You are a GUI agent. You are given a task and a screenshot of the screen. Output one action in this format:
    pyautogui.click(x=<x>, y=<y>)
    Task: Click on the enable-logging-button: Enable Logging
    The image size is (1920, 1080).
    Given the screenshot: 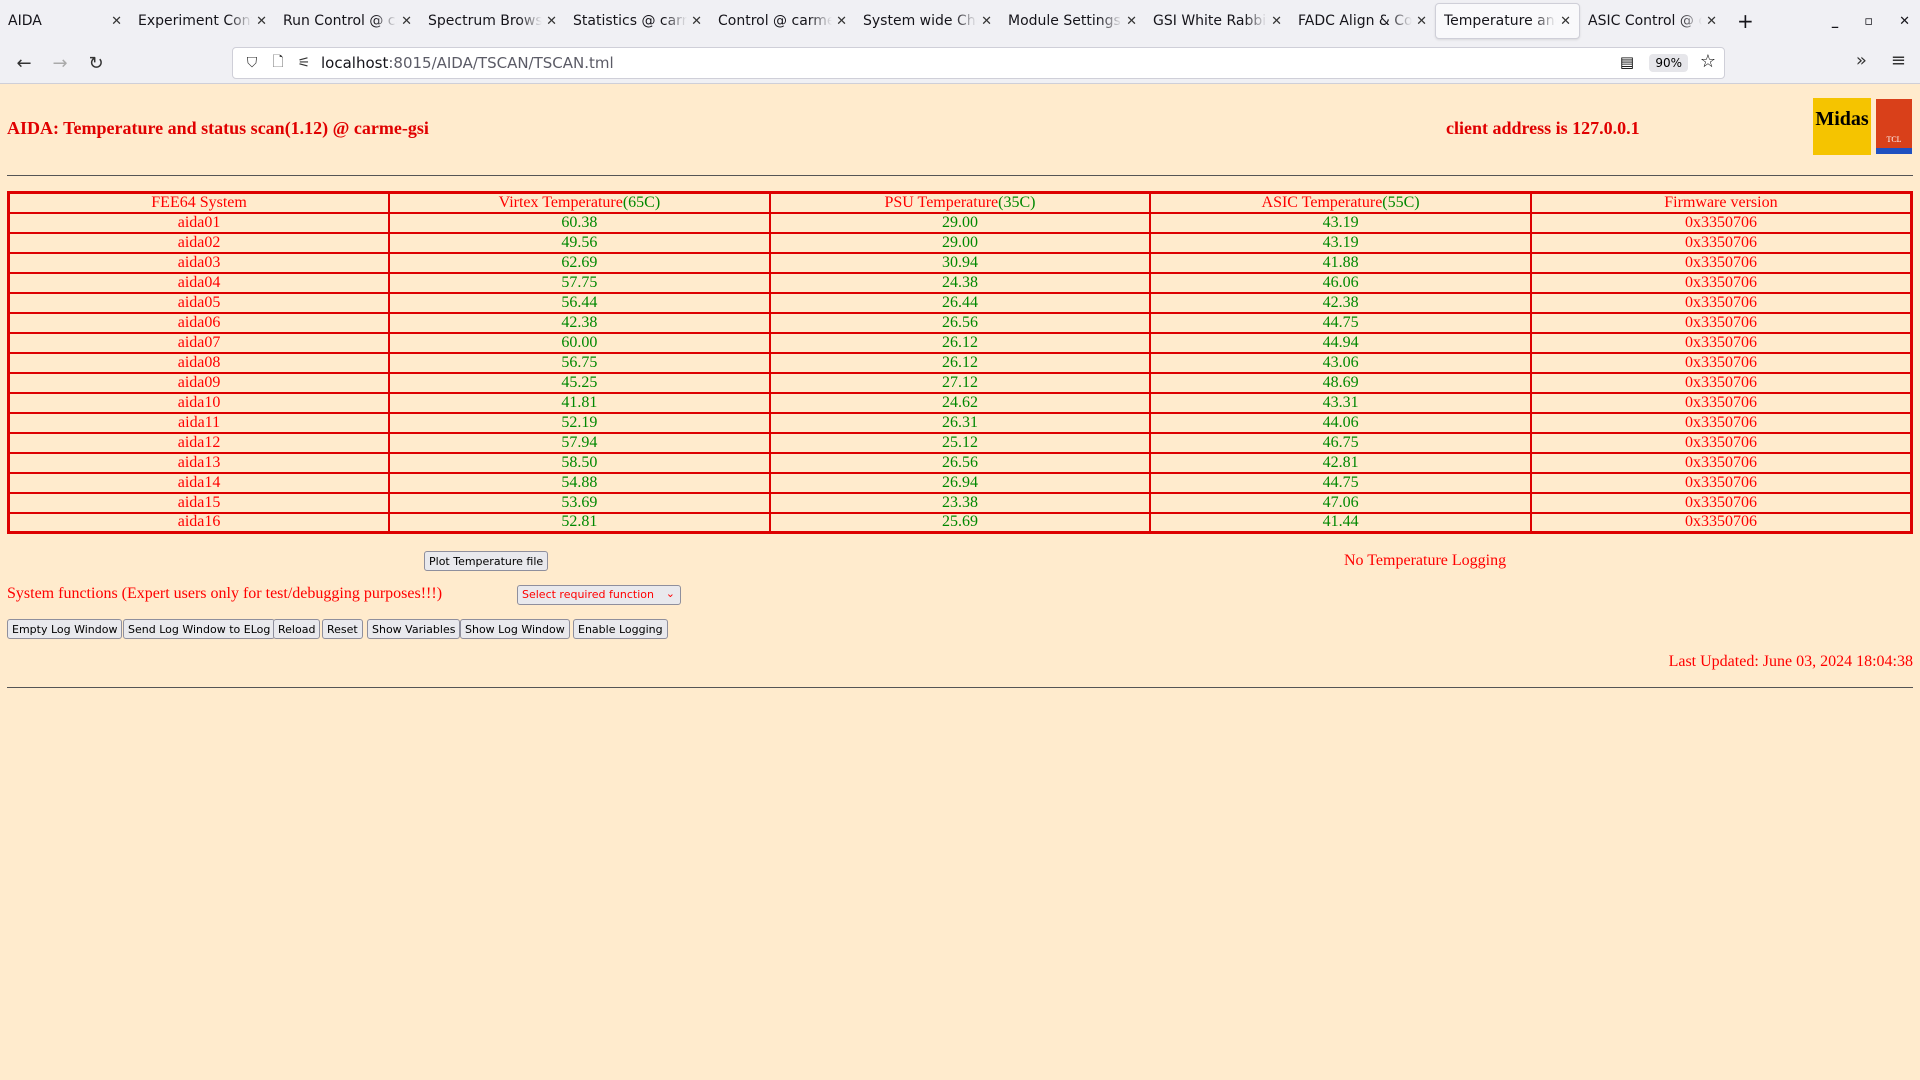 What is the action you would take?
    pyautogui.click(x=620, y=629)
    